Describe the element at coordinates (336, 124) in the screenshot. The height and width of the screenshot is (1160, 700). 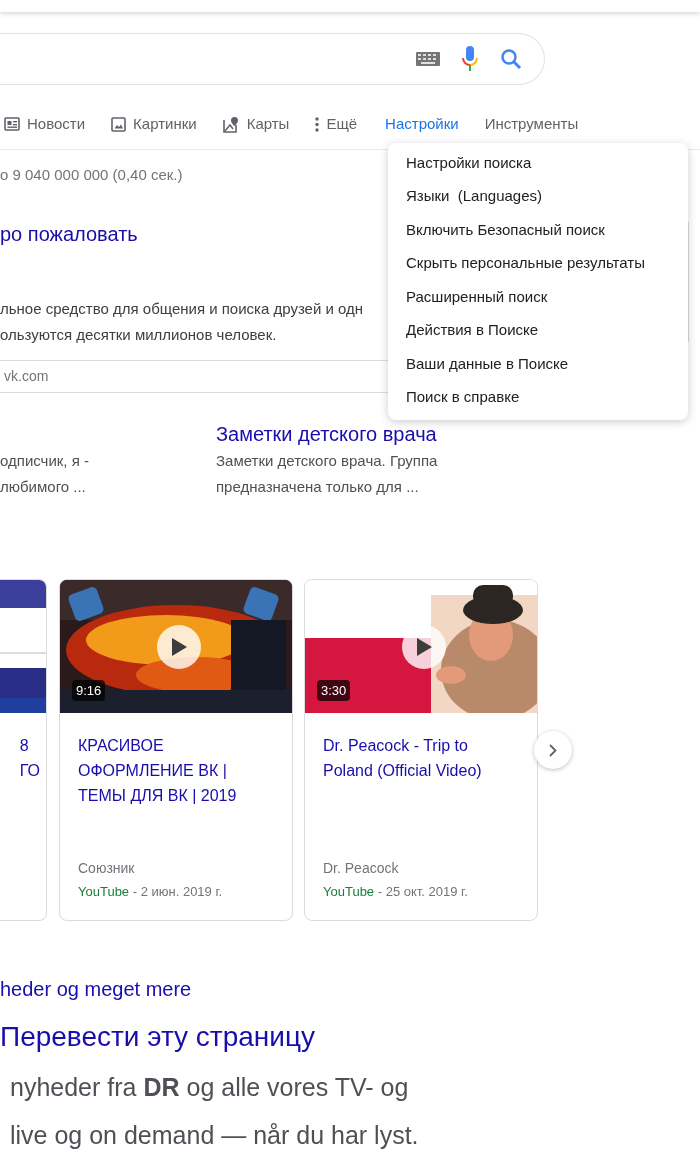
I see `tab: Ещё` at that location.